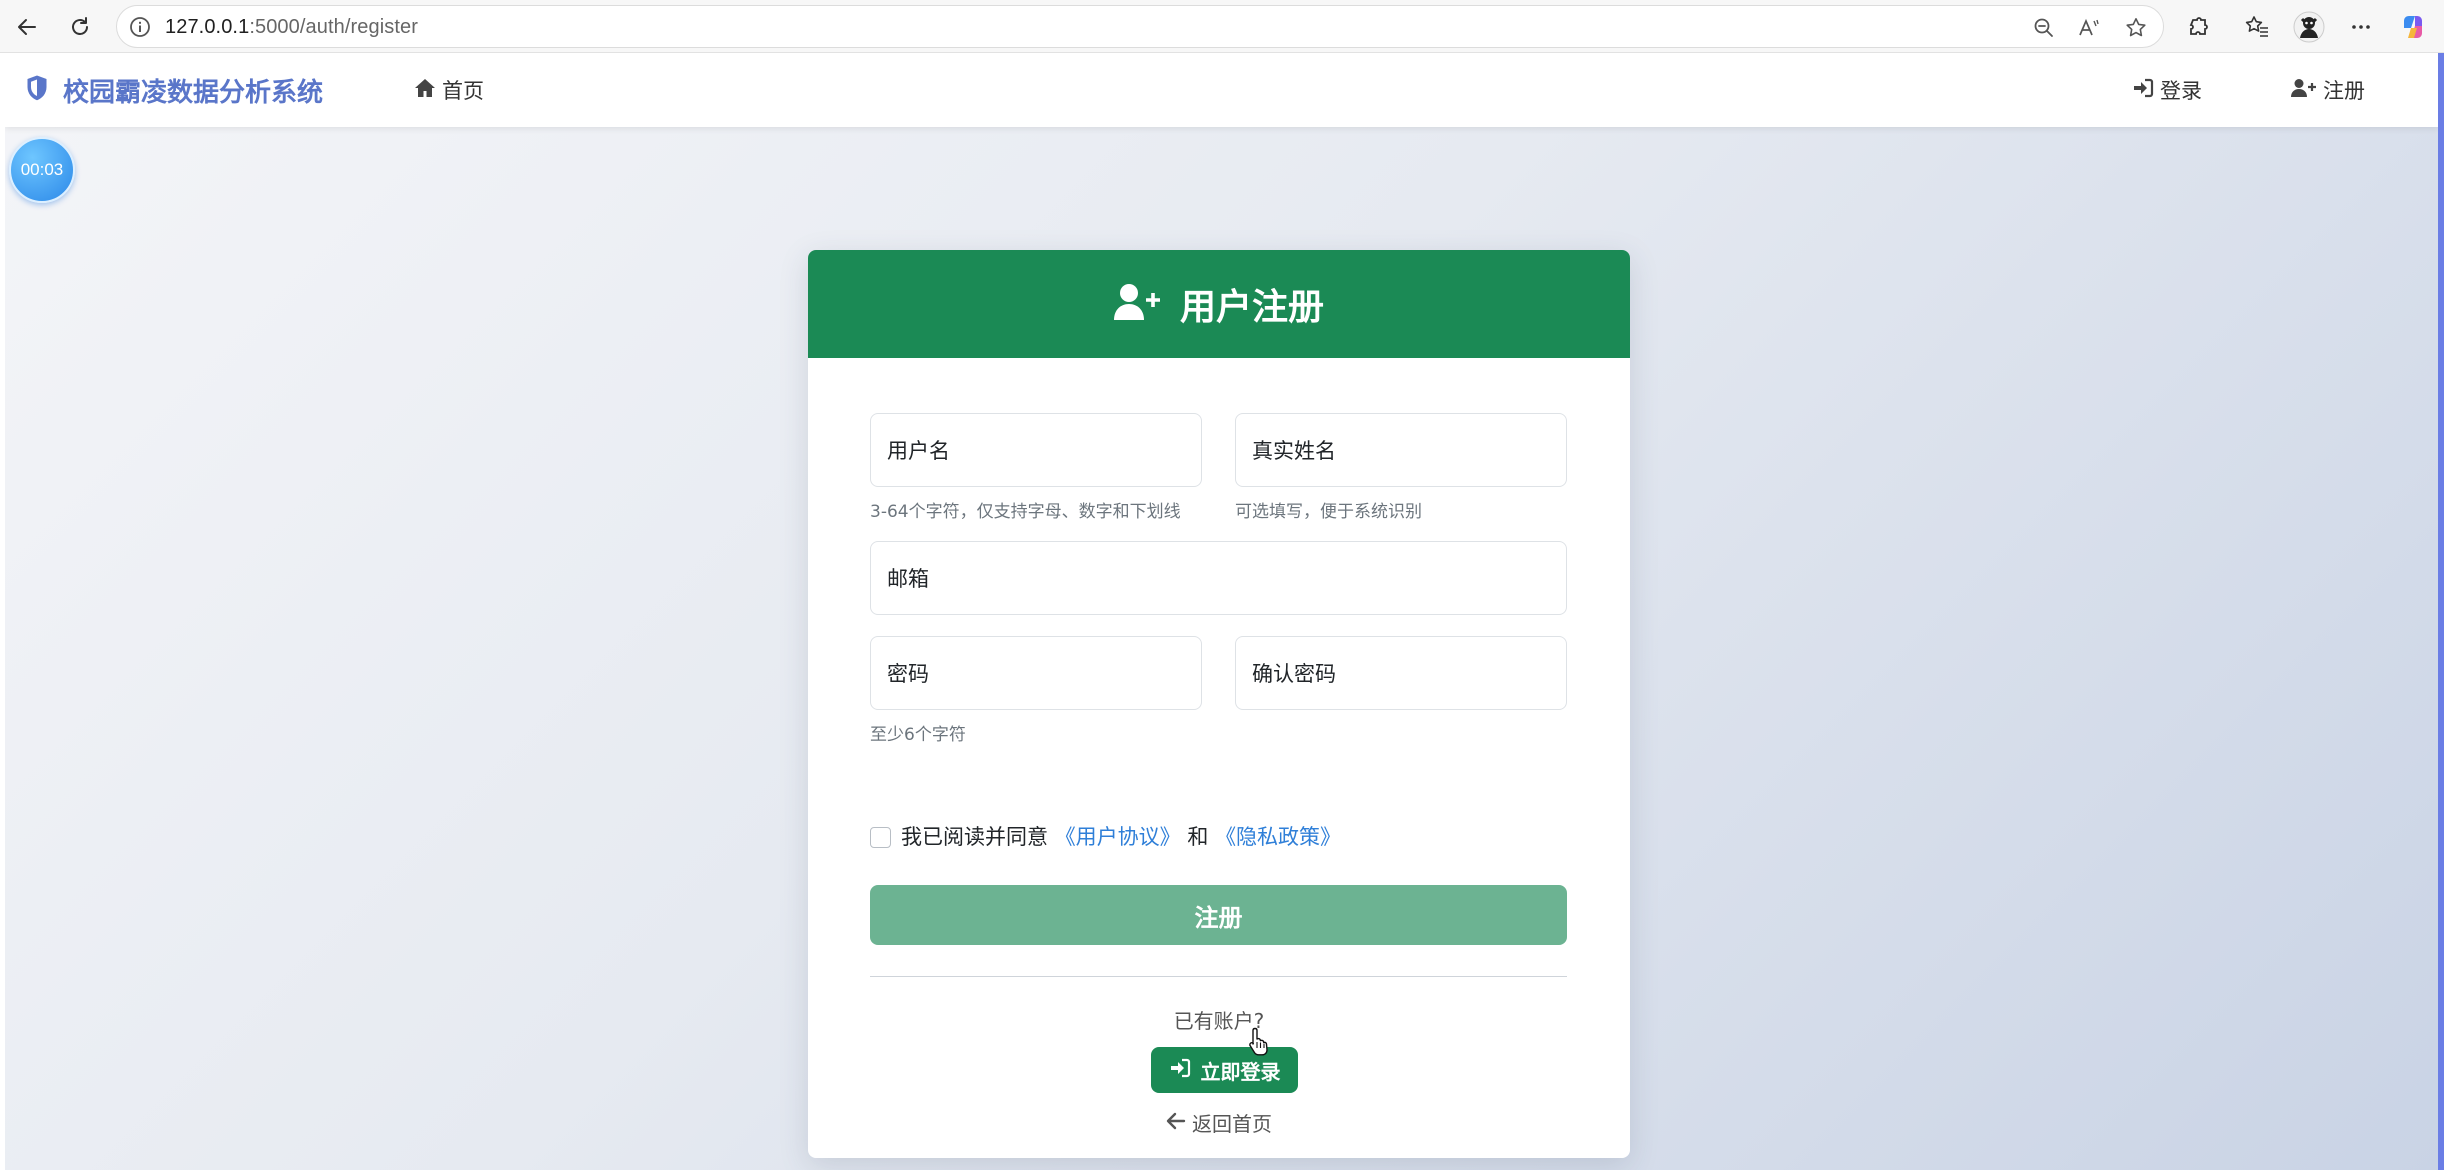 The width and height of the screenshot is (2444, 1170). Describe the element at coordinates (37, 90) in the screenshot. I see `shield-icon` at that location.